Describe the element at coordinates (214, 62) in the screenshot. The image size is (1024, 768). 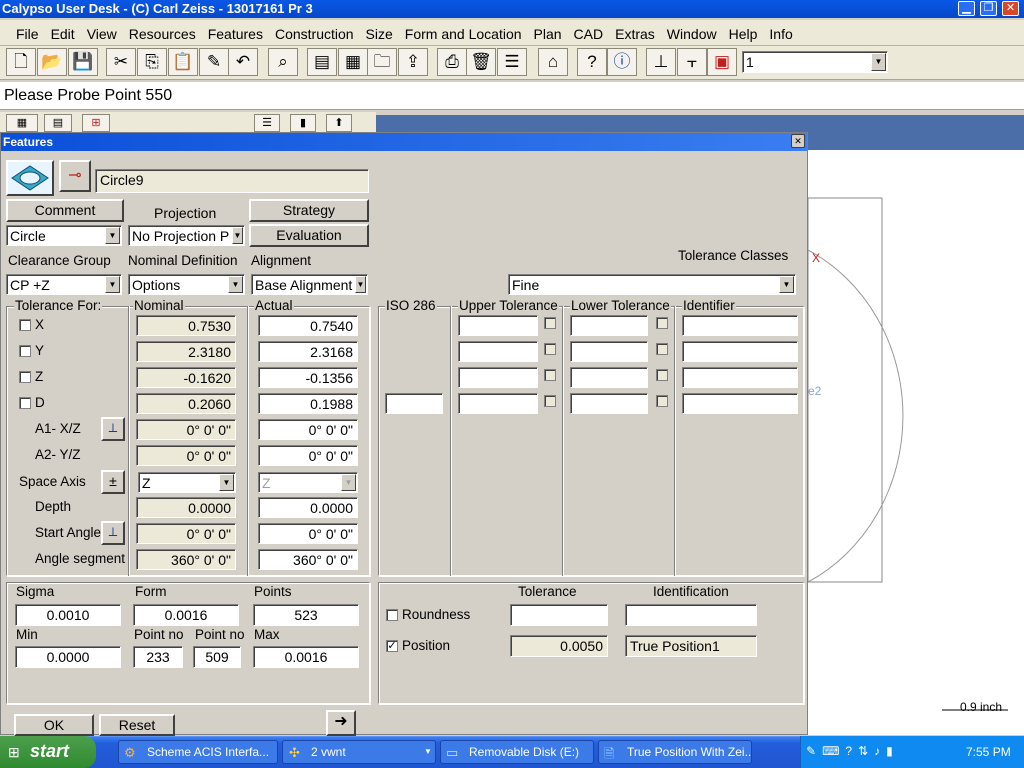
I see `brush-icon: ✎` at that location.